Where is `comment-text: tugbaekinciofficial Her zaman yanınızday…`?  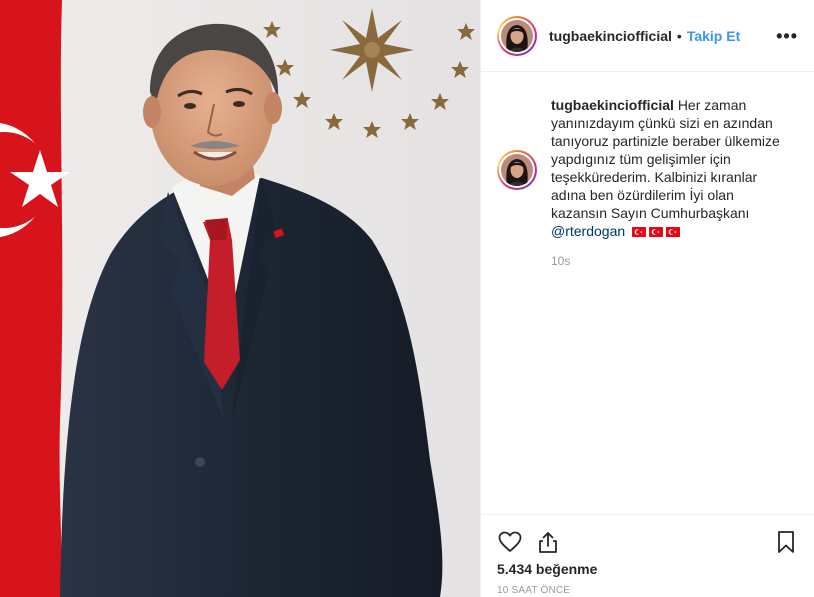
comment-text: tugbaekinciofficial Her zaman yanınızday… is located at coordinates (672, 168).